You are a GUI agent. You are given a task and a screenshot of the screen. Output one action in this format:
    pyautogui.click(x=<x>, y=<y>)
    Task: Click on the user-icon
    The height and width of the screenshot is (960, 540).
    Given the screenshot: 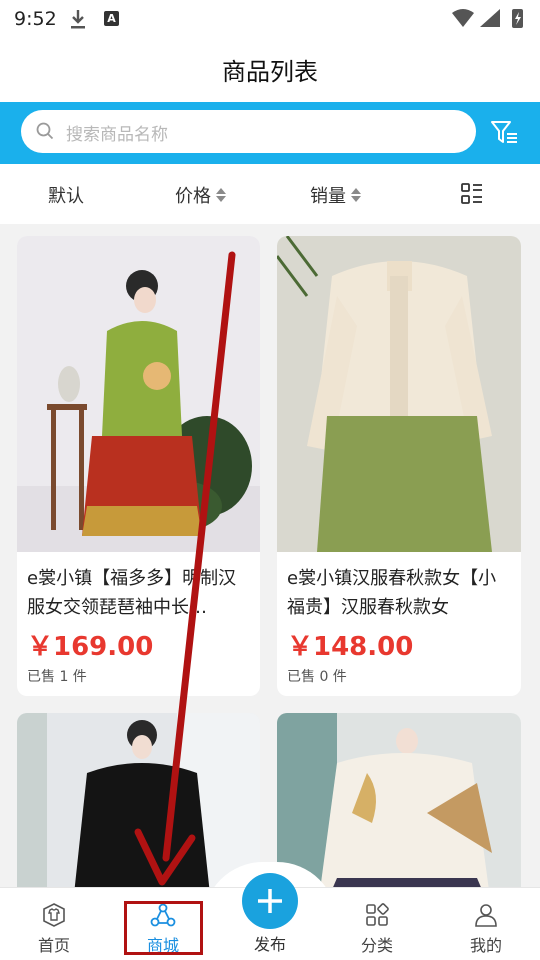 What is the action you would take?
    pyautogui.click(x=486, y=915)
    